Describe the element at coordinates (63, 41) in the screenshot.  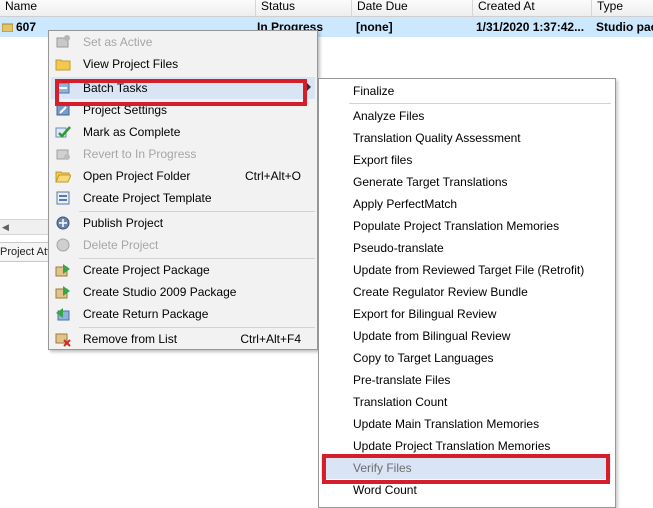
I see `set-active-icon` at that location.